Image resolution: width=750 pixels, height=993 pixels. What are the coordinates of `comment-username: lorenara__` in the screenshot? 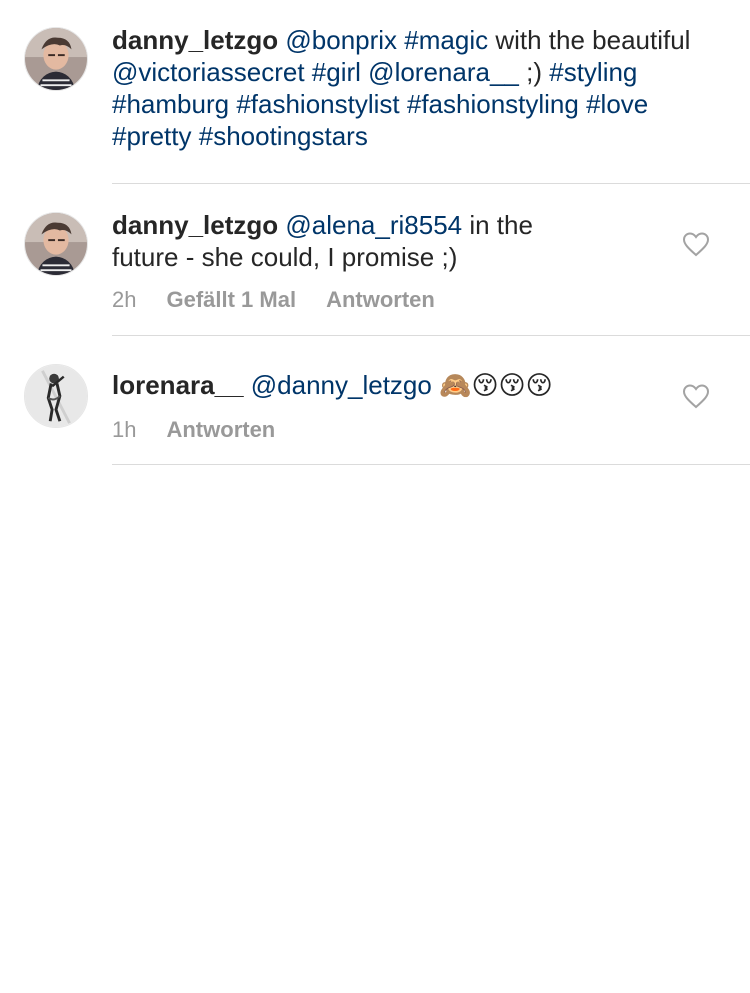 It's located at (178, 385).